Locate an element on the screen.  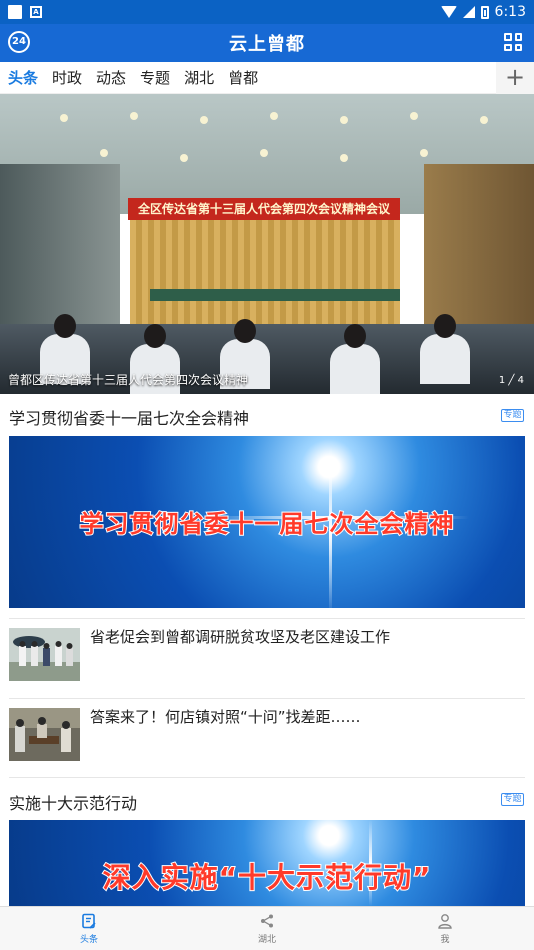
topic-banner-text: 学习贯彻省委十一届七次全会精神 is located at coordinates (267, 524).